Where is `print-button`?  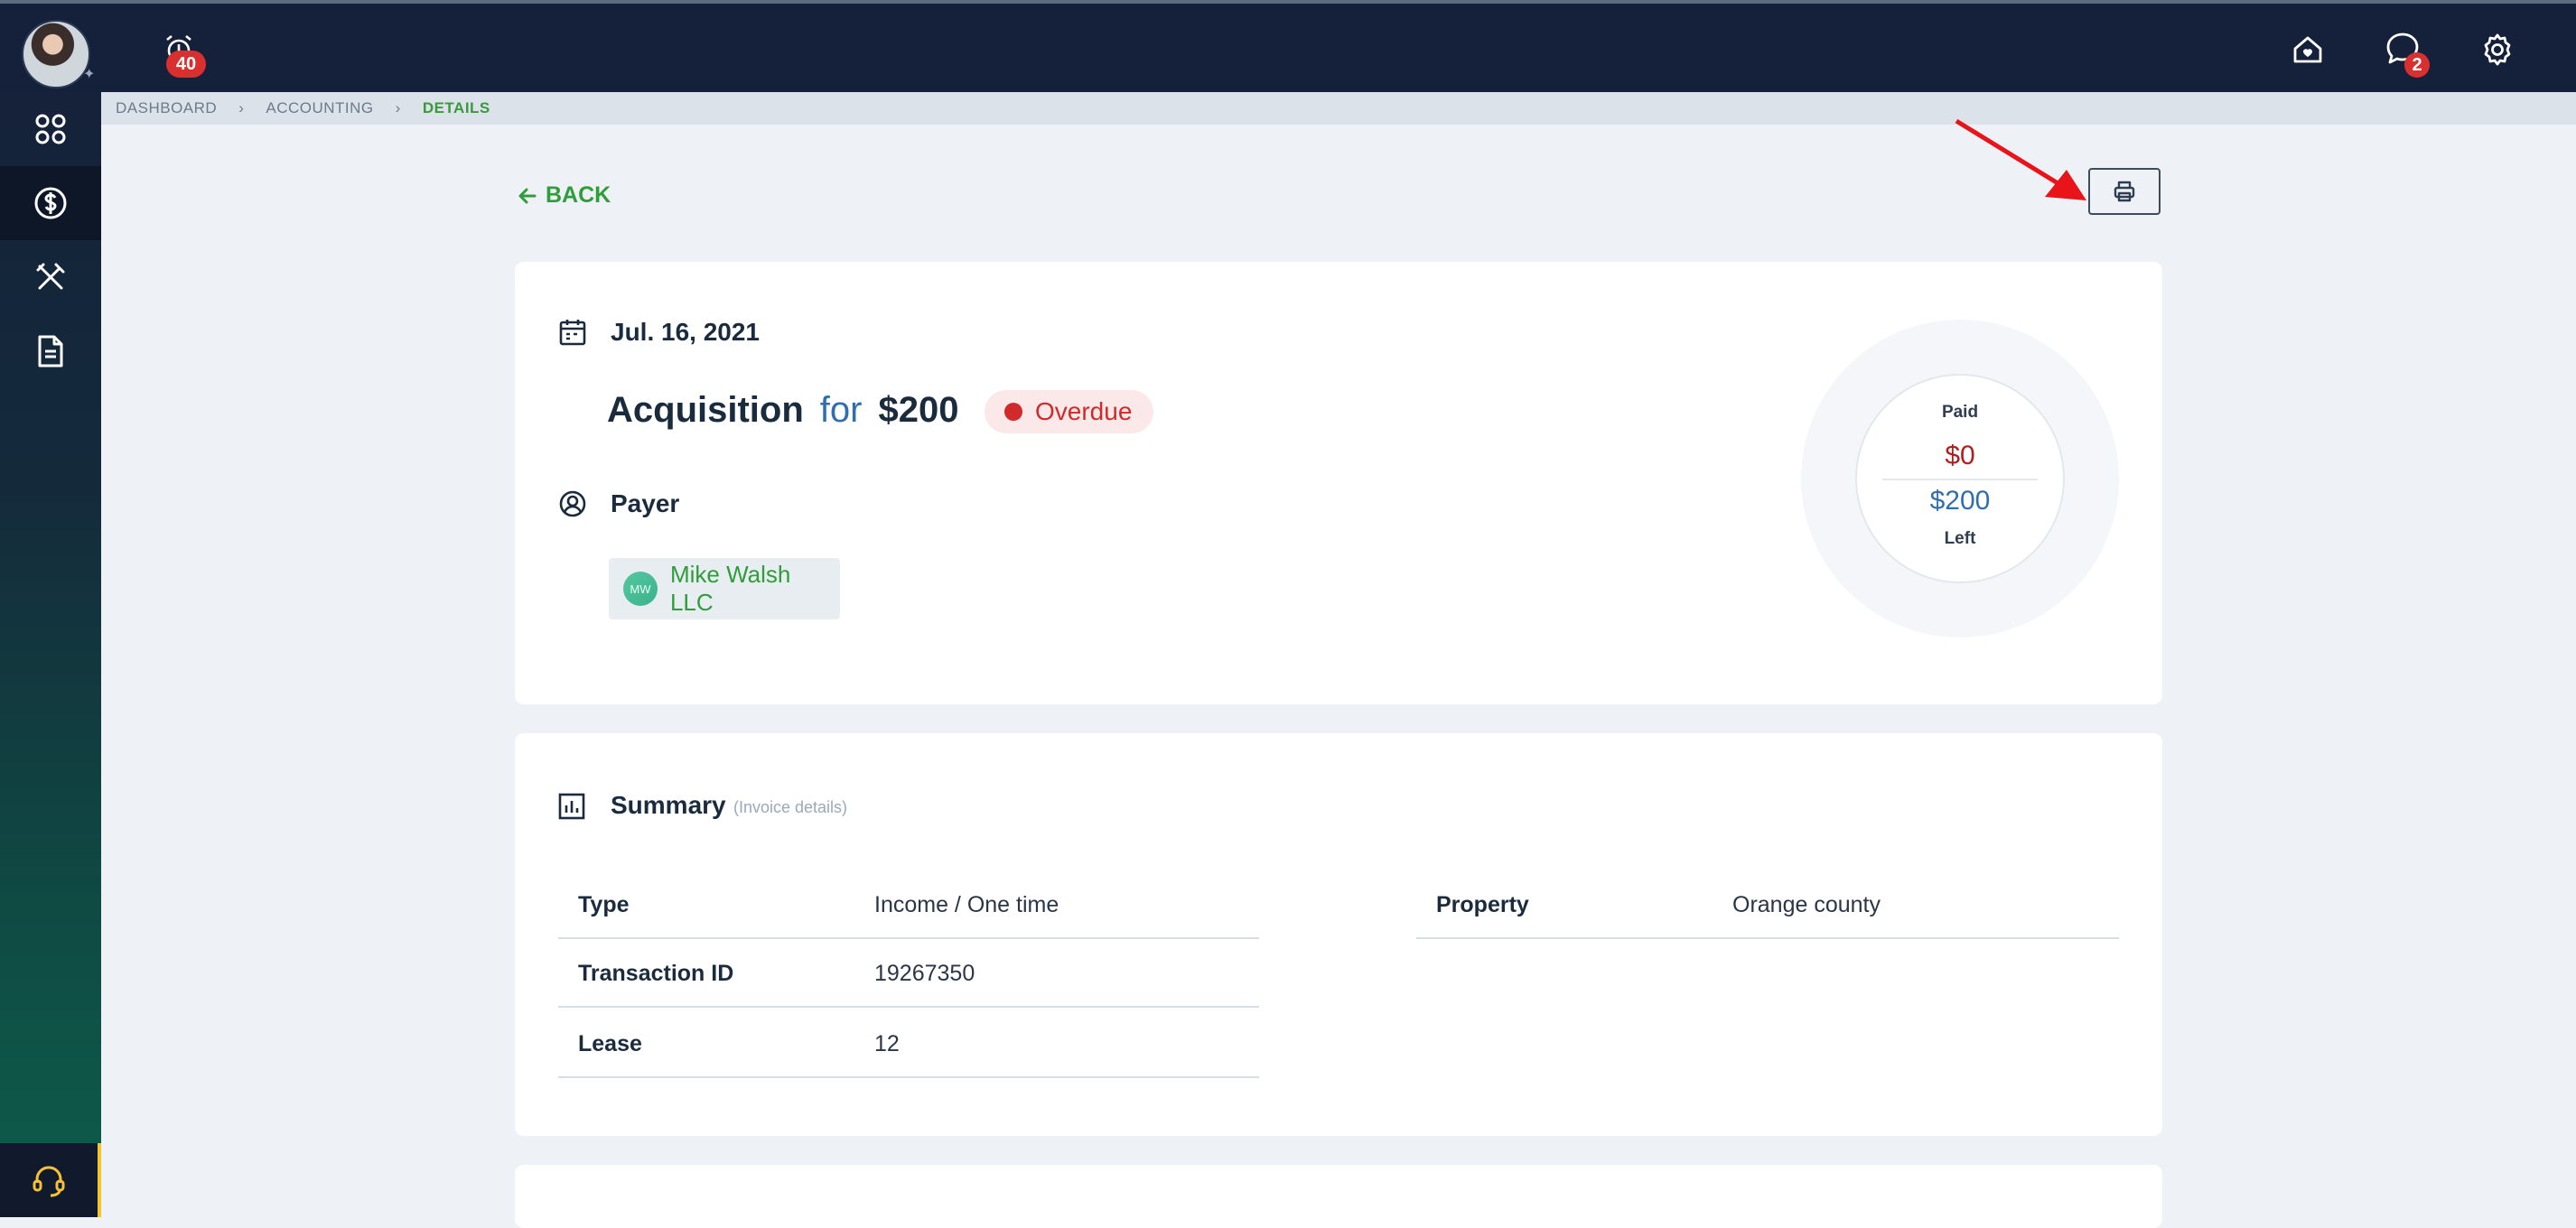
print-button is located at coordinates (2124, 191).